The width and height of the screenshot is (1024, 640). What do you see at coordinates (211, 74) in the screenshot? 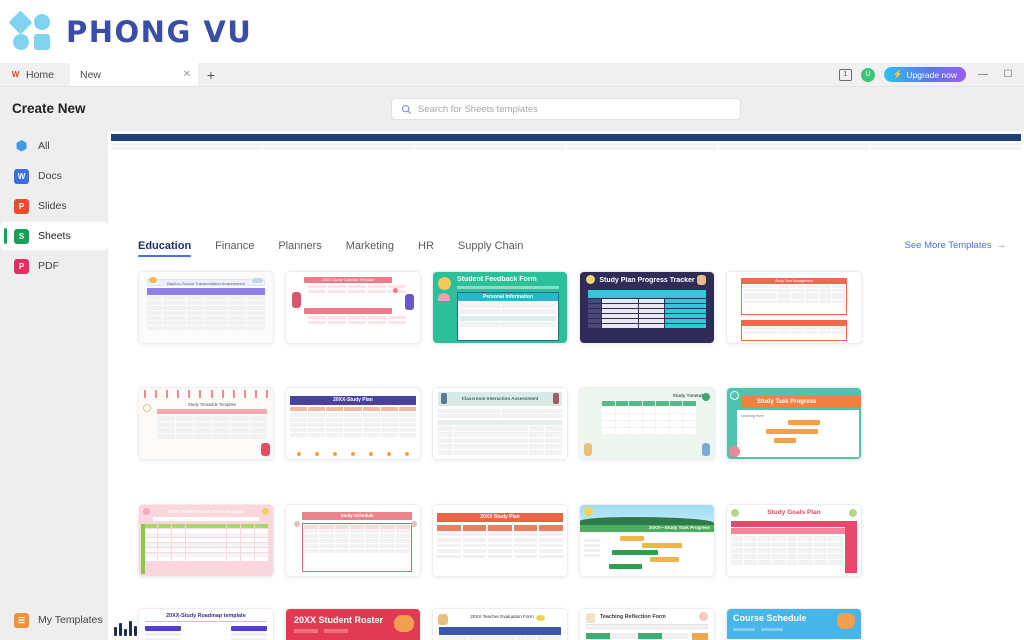
I see `new-tab-button: +` at bounding box center [211, 74].